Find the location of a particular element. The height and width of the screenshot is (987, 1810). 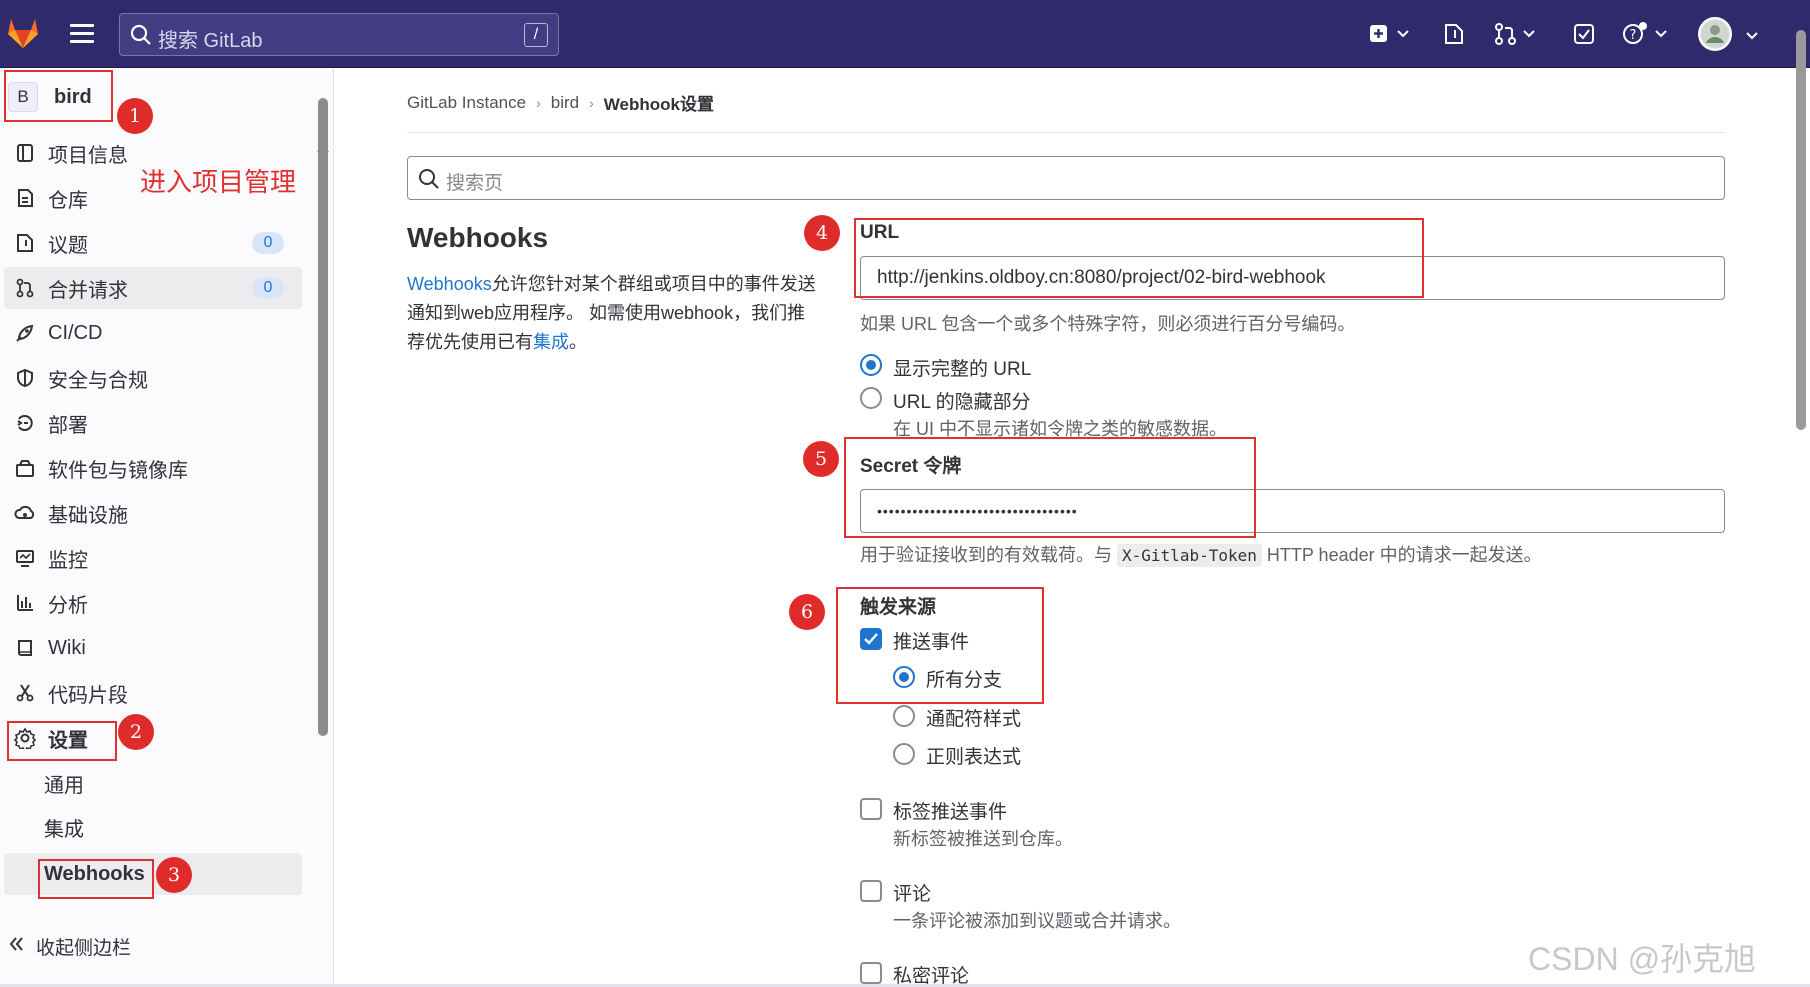

settings-sub-integrations: 集成 is located at coordinates (153, 827).